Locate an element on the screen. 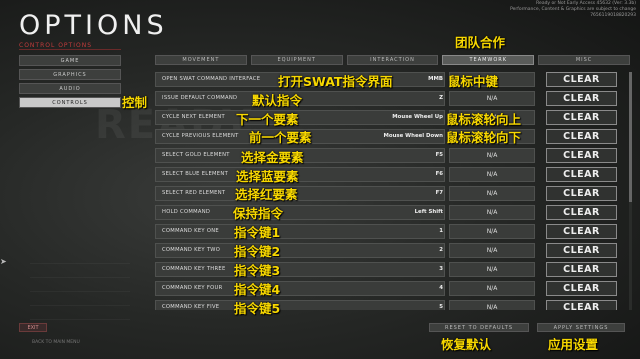 The width and height of the screenshot is (640, 359). page-subtitle: CONTROL OPTIONS is located at coordinates (56, 45).